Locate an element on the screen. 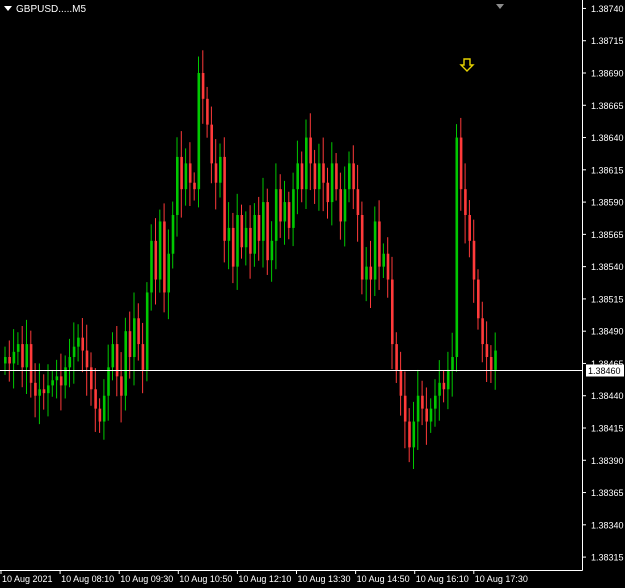 The width and height of the screenshot is (625, 588). x-tick-label: 10 Aug 13:30 is located at coordinates (324, 579).